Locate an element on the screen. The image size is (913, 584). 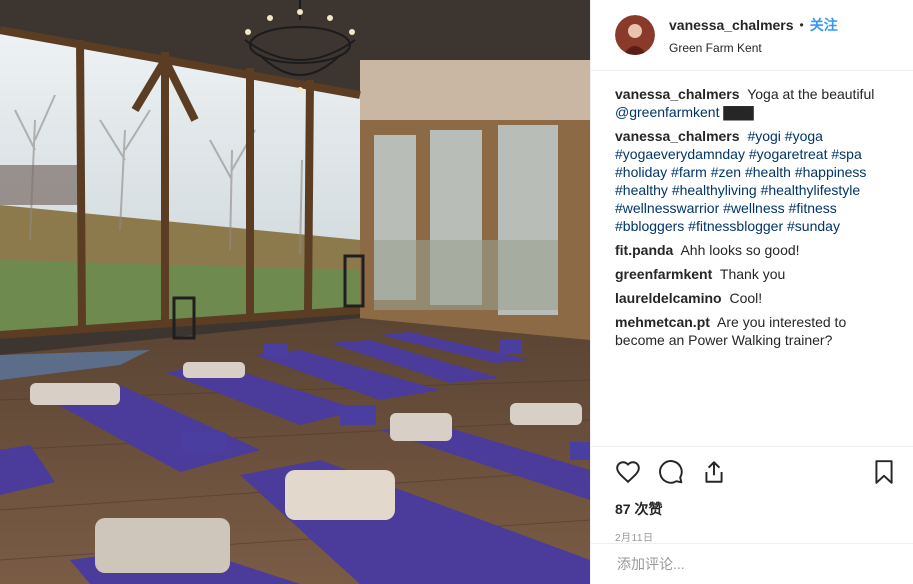
likes-count: 87 次赞 is located at coordinates (756, 509).